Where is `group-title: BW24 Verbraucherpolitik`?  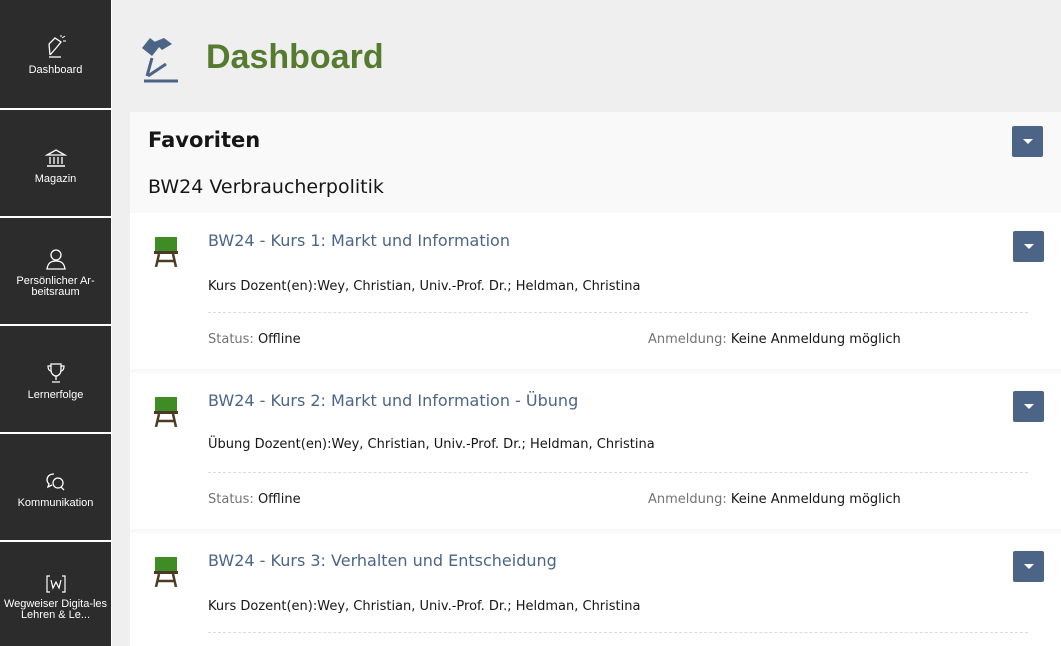 group-title: BW24 Verbraucherpolitik is located at coordinates (266, 187).